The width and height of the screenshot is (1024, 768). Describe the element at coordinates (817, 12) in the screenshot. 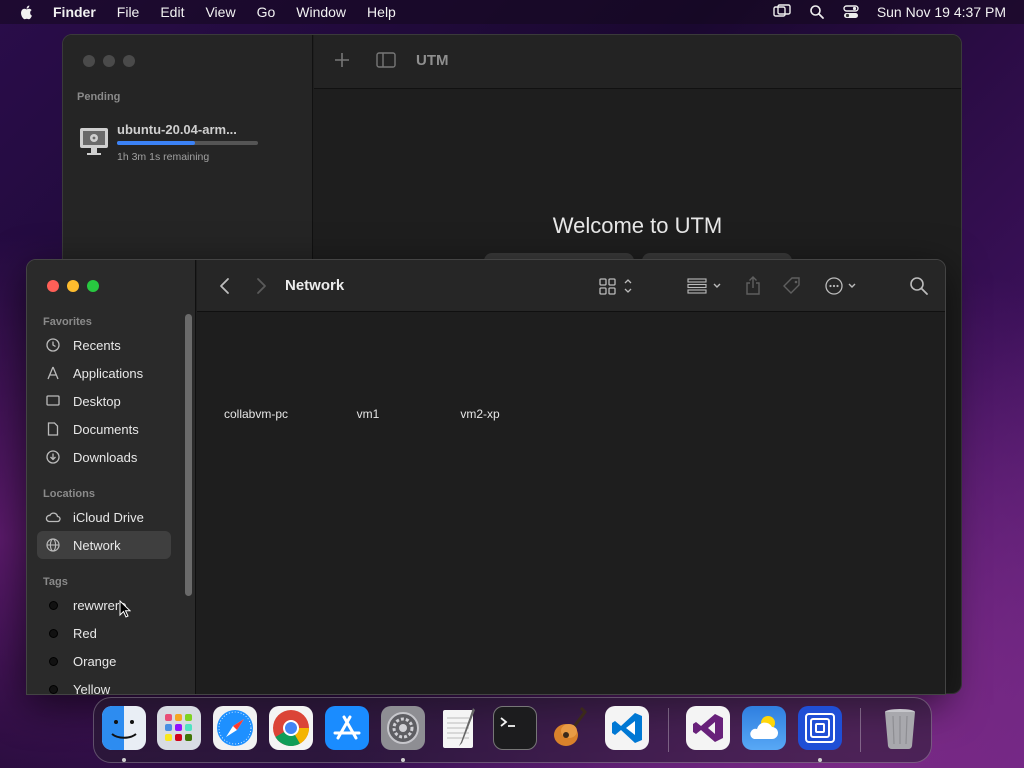

I see `spotlight-search-icon` at that location.